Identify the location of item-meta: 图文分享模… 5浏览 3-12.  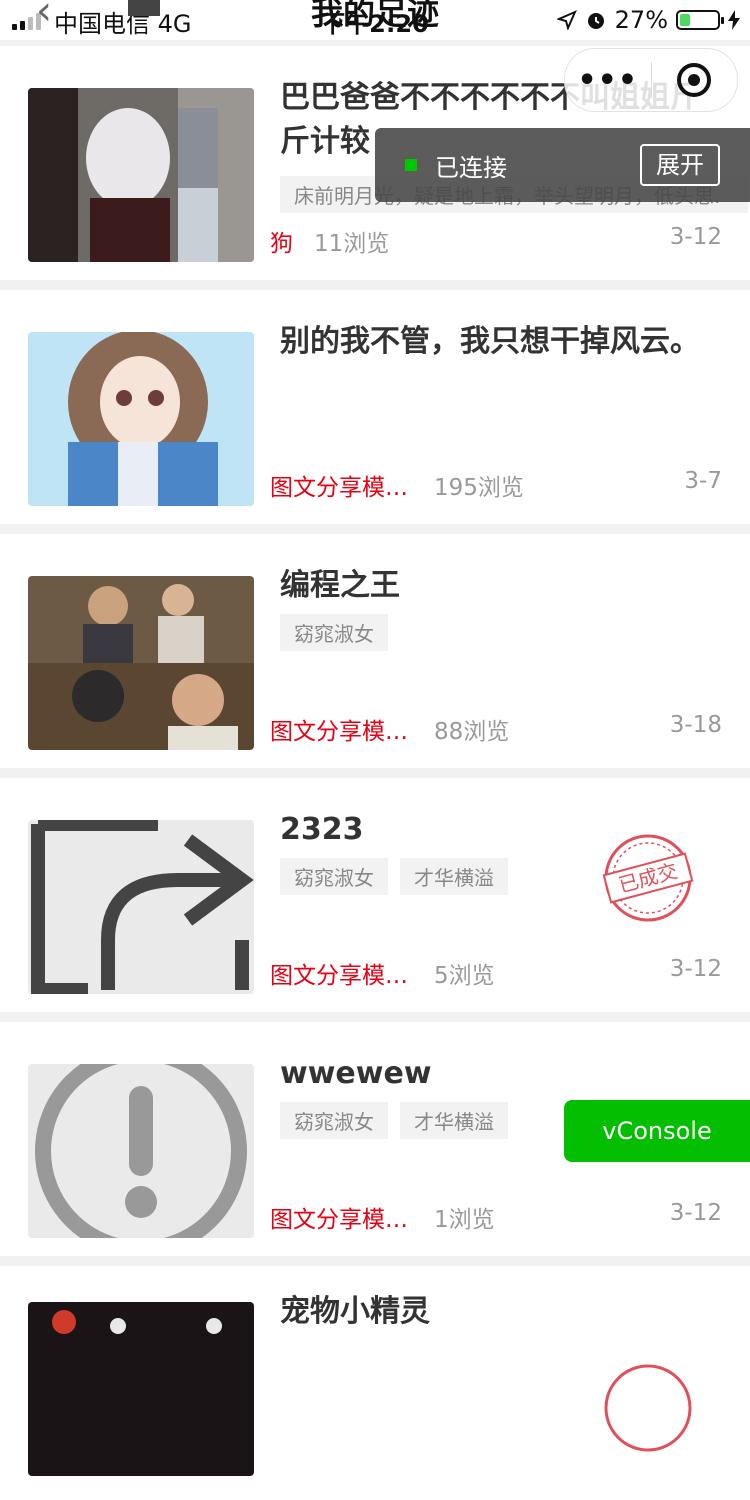
(496, 976).